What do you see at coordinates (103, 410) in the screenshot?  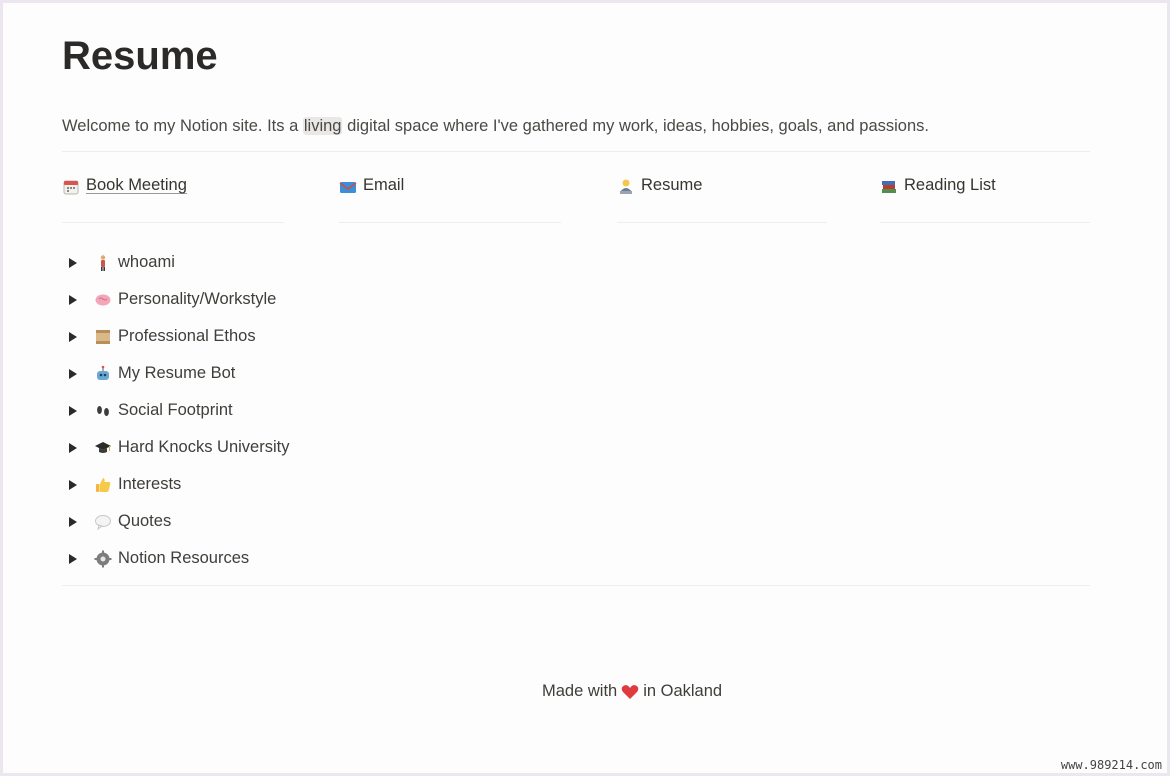 I see `footprints-icon` at bounding box center [103, 410].